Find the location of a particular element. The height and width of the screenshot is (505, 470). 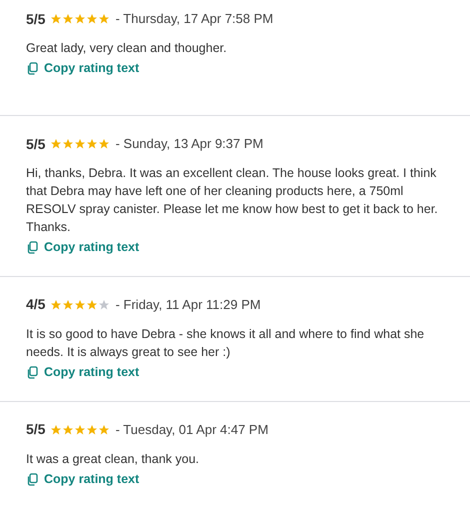

review-date: - Sunday, 13 Apr 9:37 PM is located at coordinates (189, 144).